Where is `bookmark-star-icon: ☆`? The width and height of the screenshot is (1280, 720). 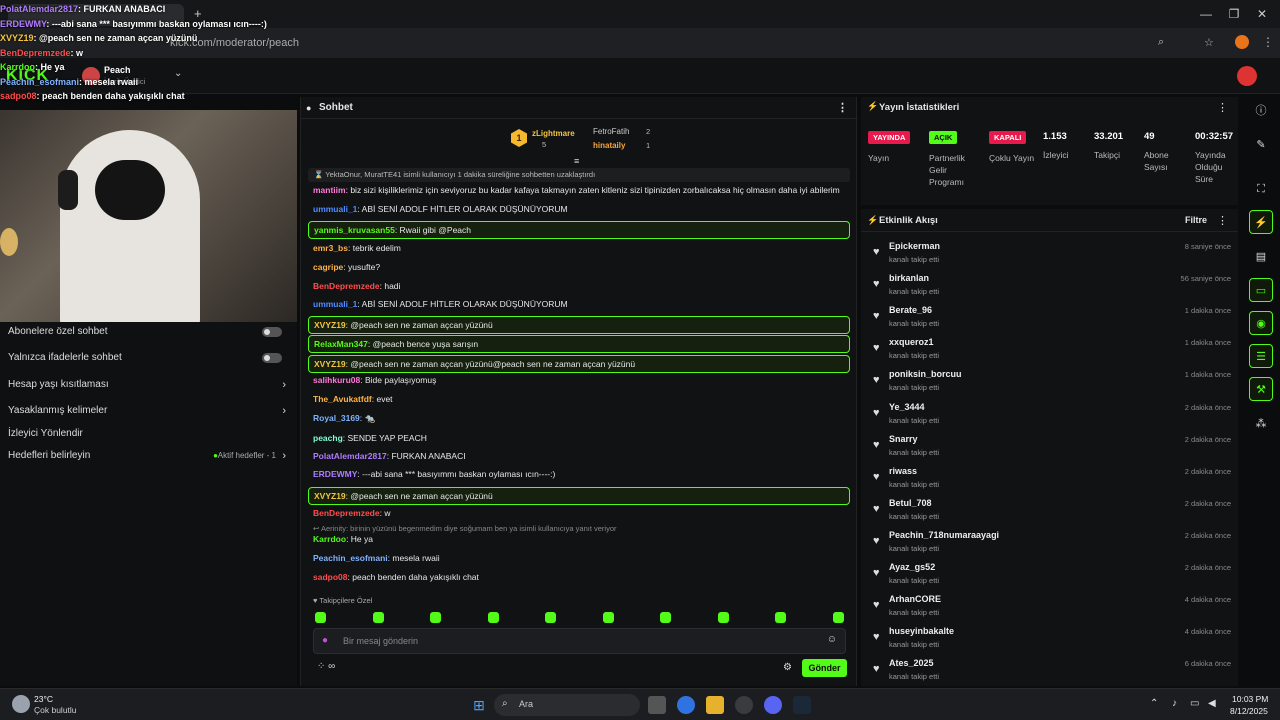 bookmark-star-icon: ☆ is located at coordinates (1209, 42).